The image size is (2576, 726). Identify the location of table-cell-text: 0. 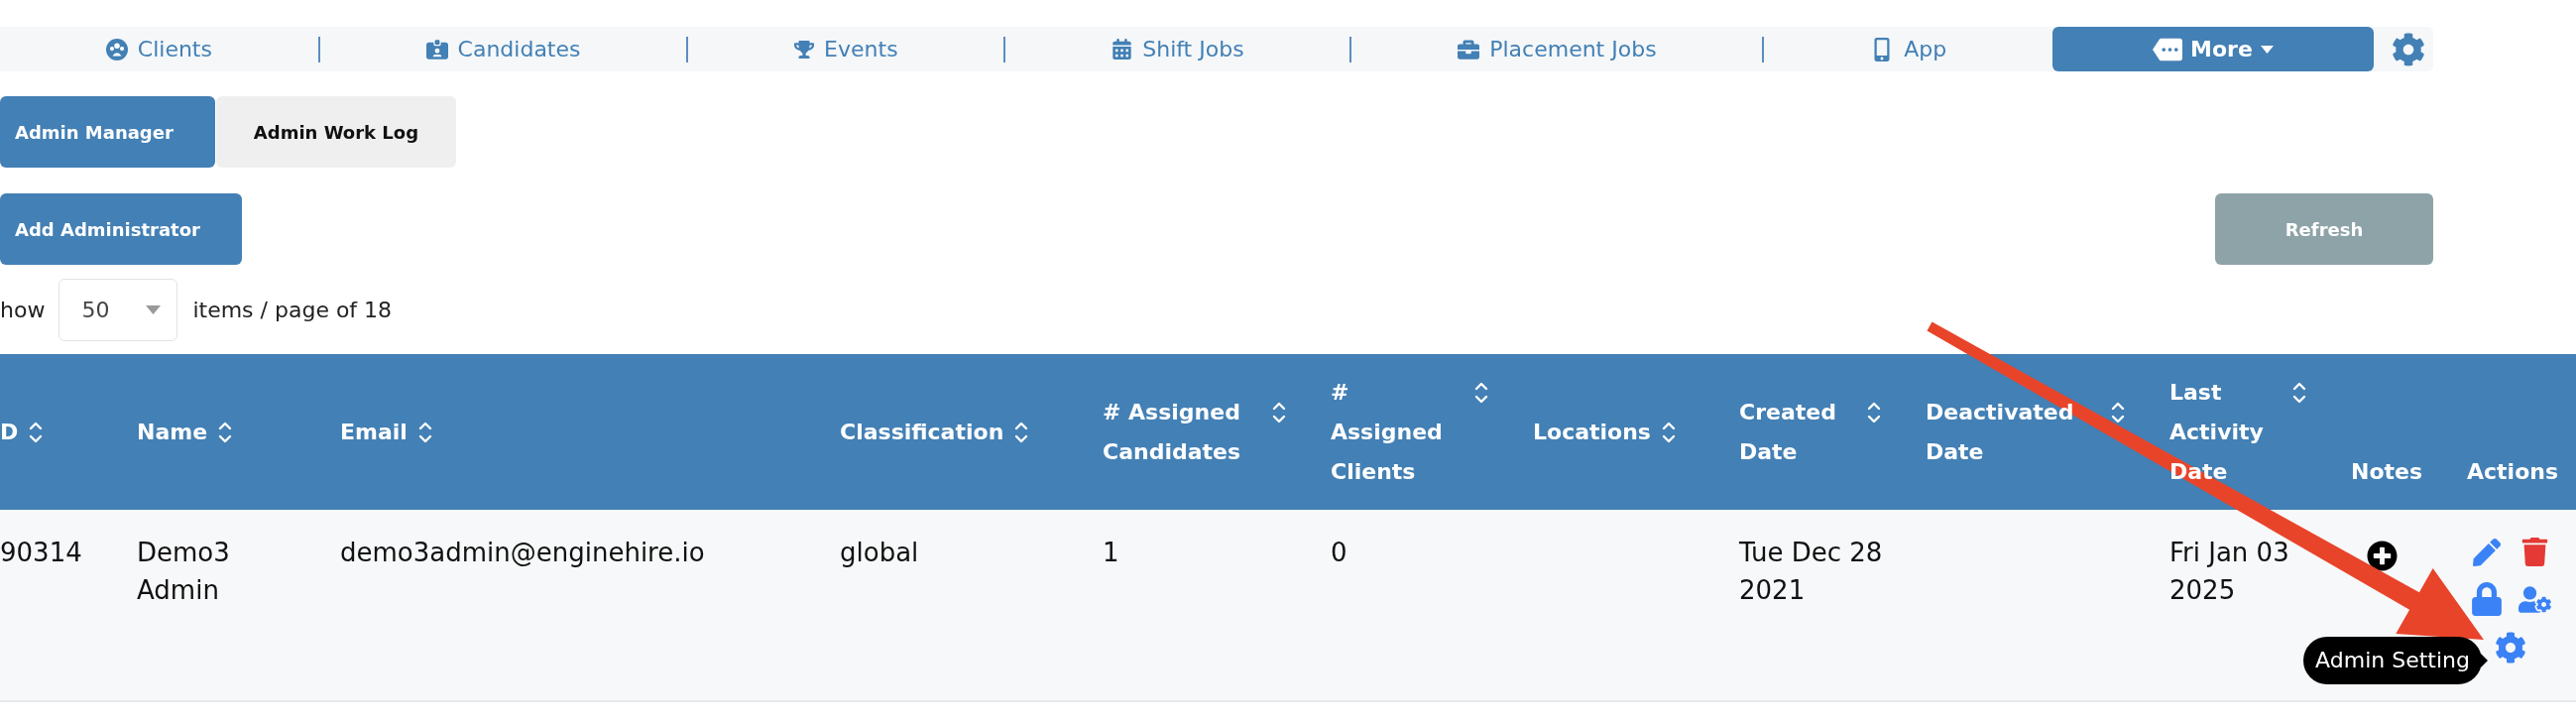
(1339, 553).